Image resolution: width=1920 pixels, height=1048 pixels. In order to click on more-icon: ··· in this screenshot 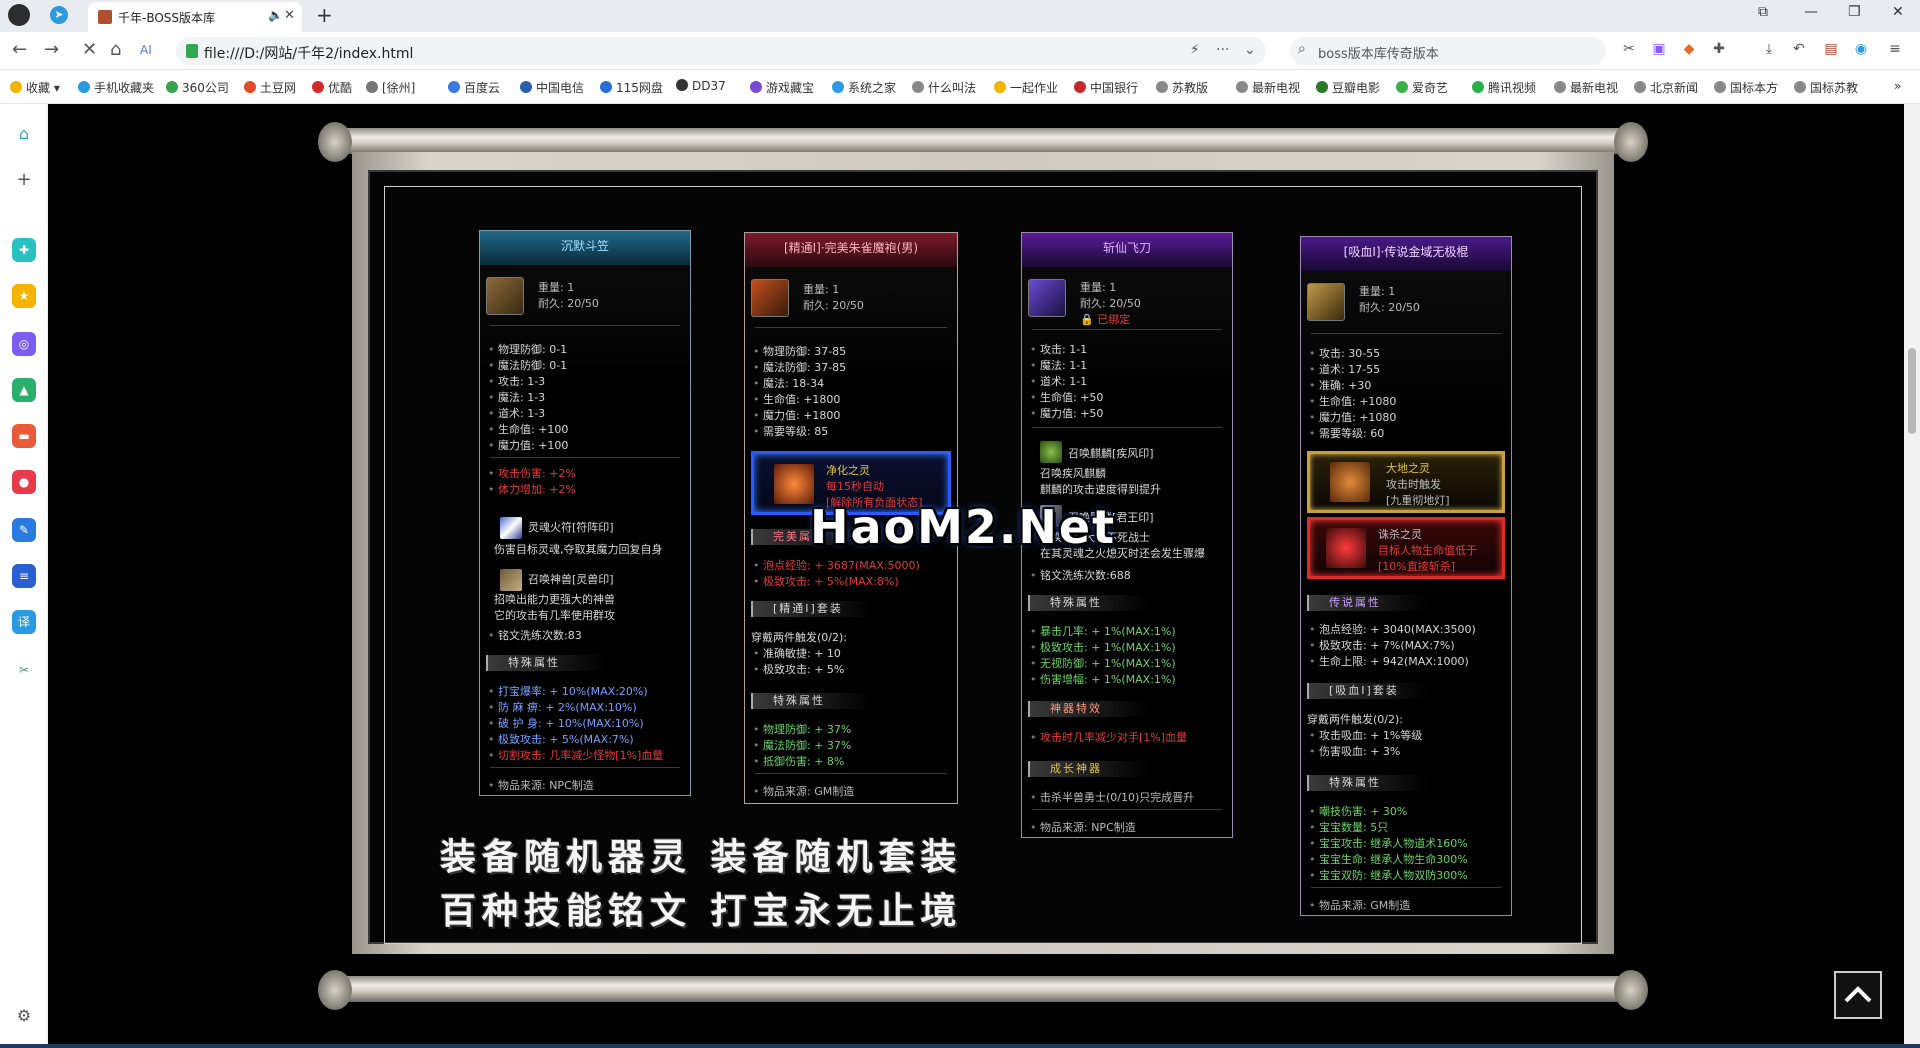, I will do `click(1222, 50)`.